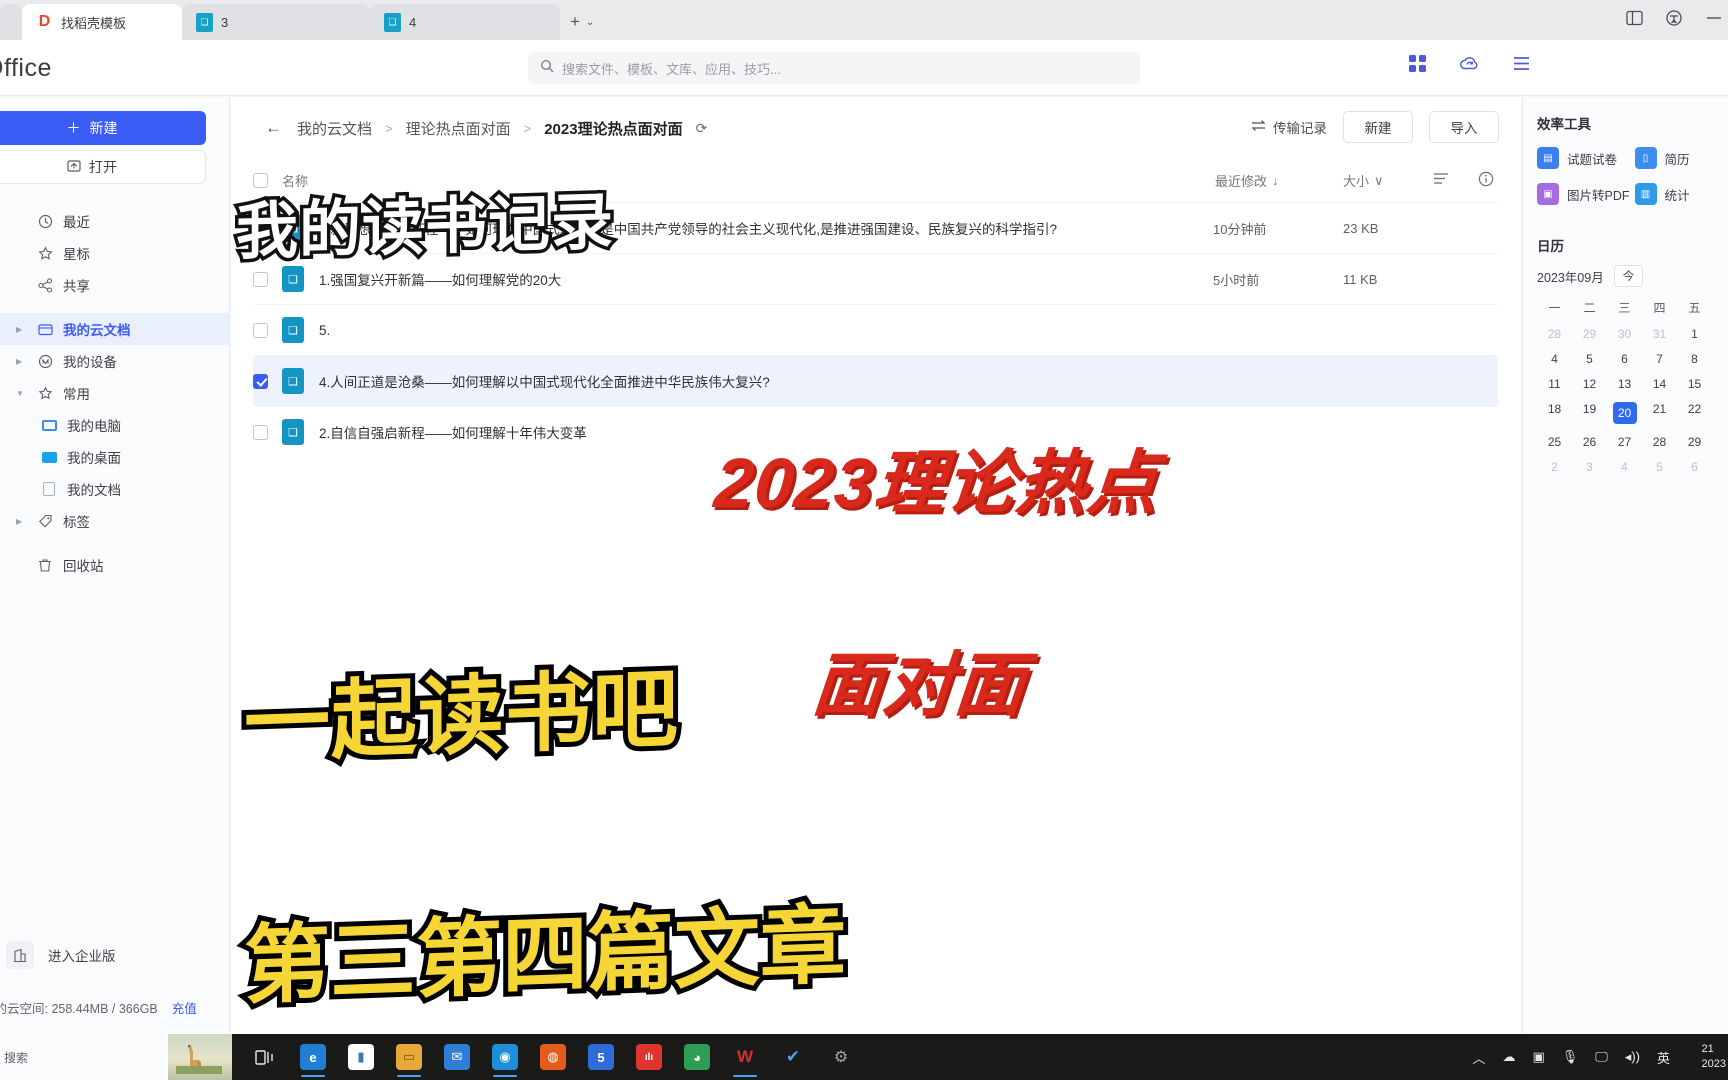 This screenshot has height=1080, width=1728. Describe the element at coordinates (1659, 334) in the screenshot. I see `calendar-day: 31` at that location.